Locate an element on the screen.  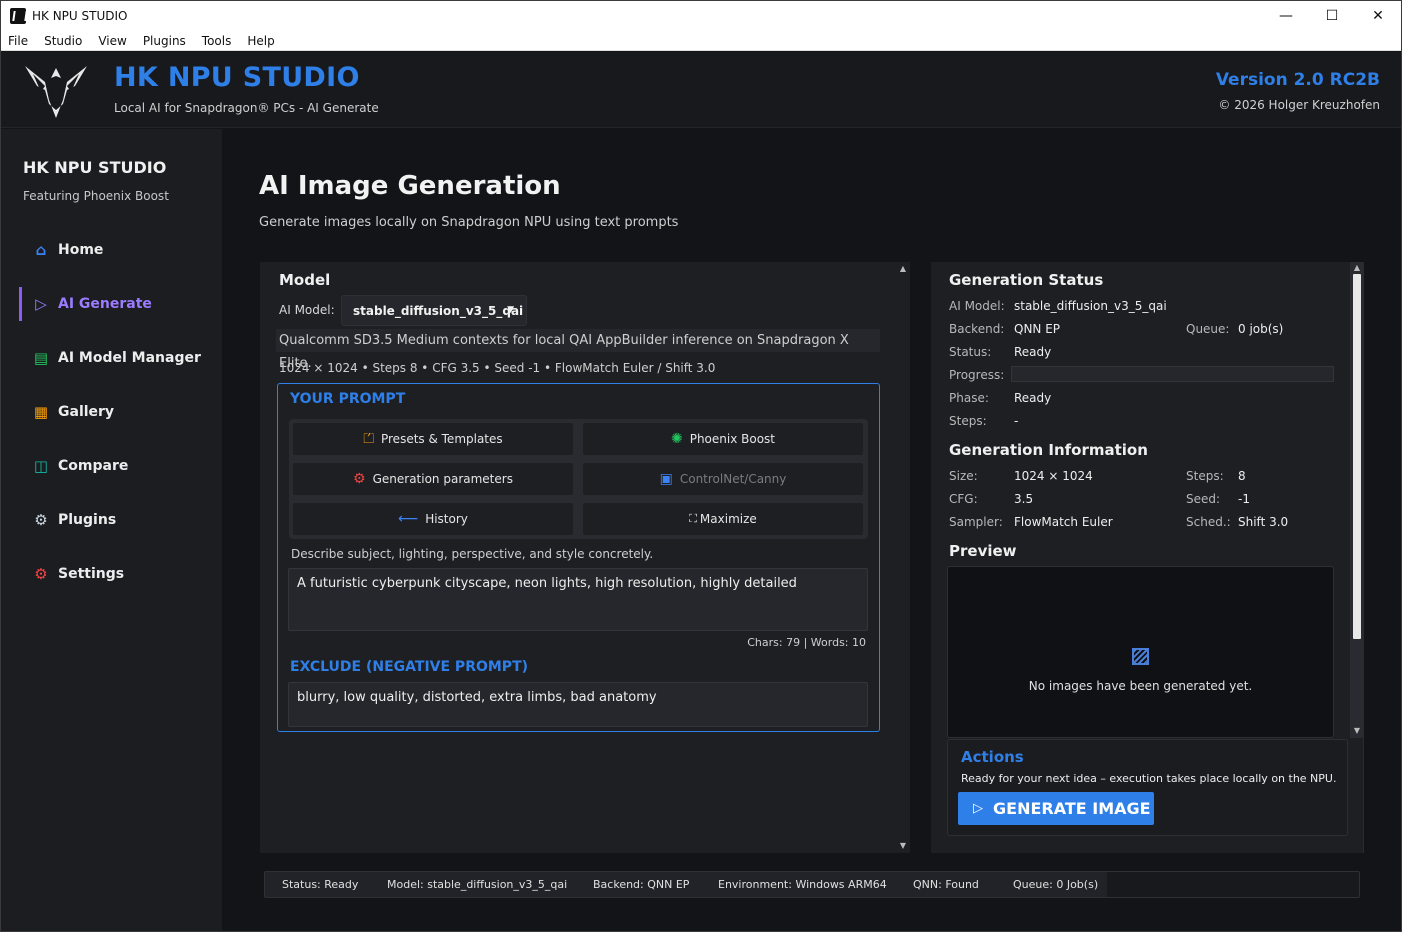
status-status-value: Ready is located at coordinates (1033, 352).